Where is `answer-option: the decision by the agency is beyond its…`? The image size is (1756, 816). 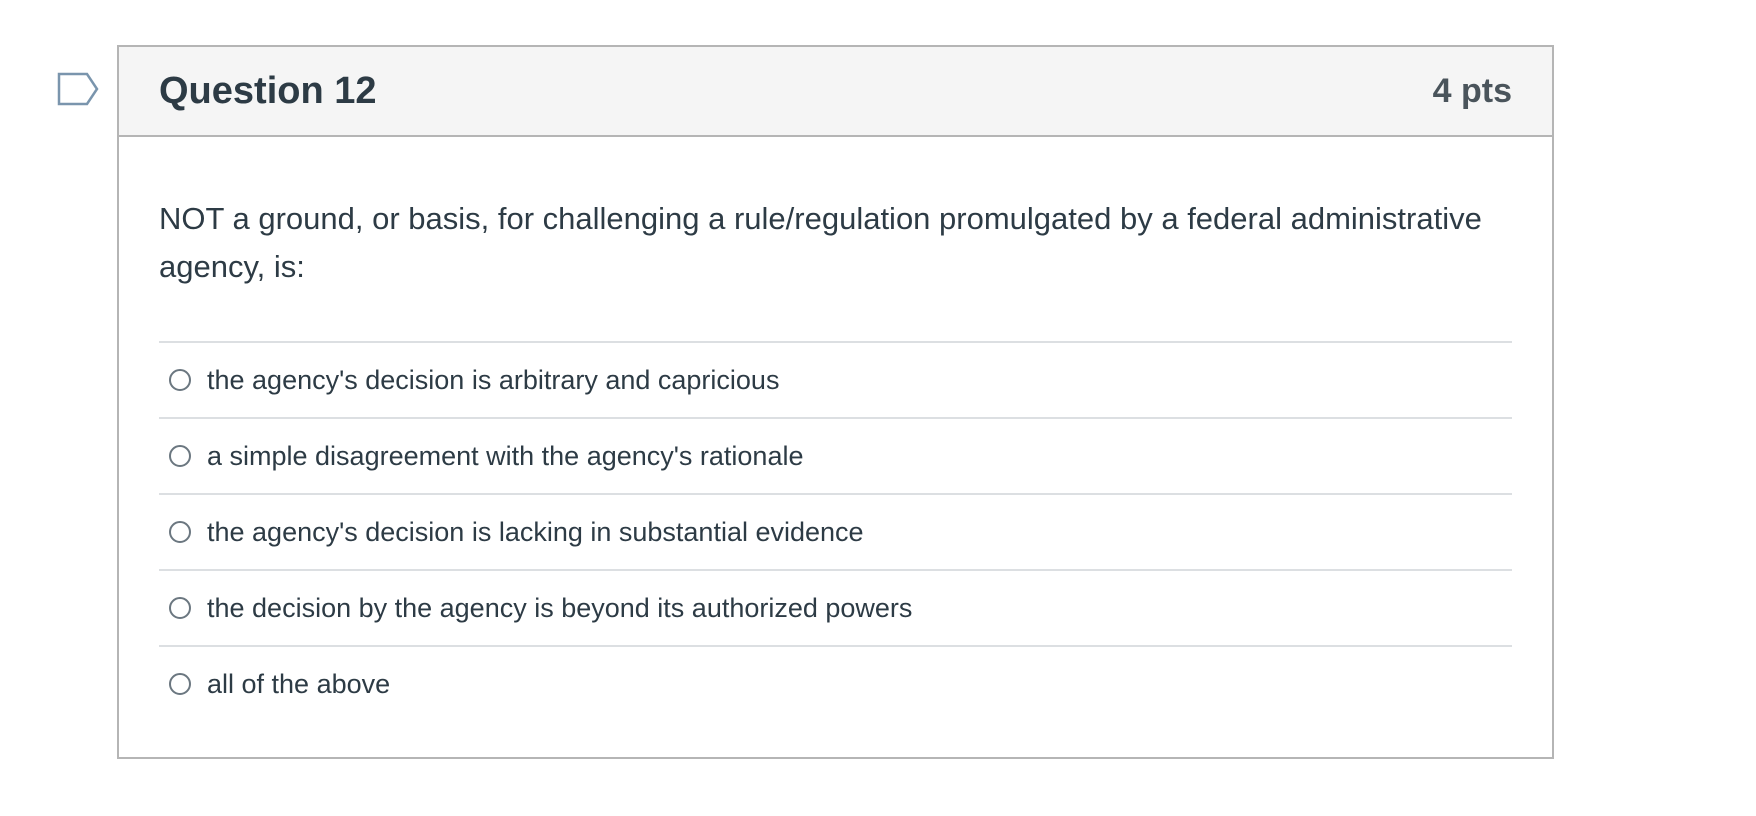 answer-option: the decision by the agency is beyond its… is located at coordinates (835, 607).